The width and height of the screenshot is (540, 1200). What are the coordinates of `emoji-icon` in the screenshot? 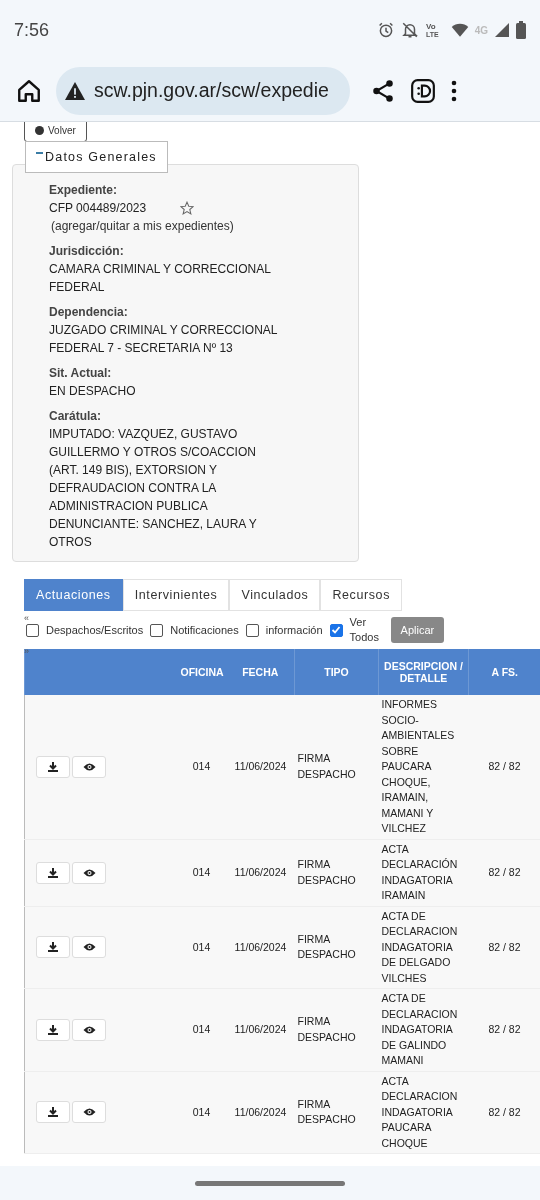 It's located at (423, 90).